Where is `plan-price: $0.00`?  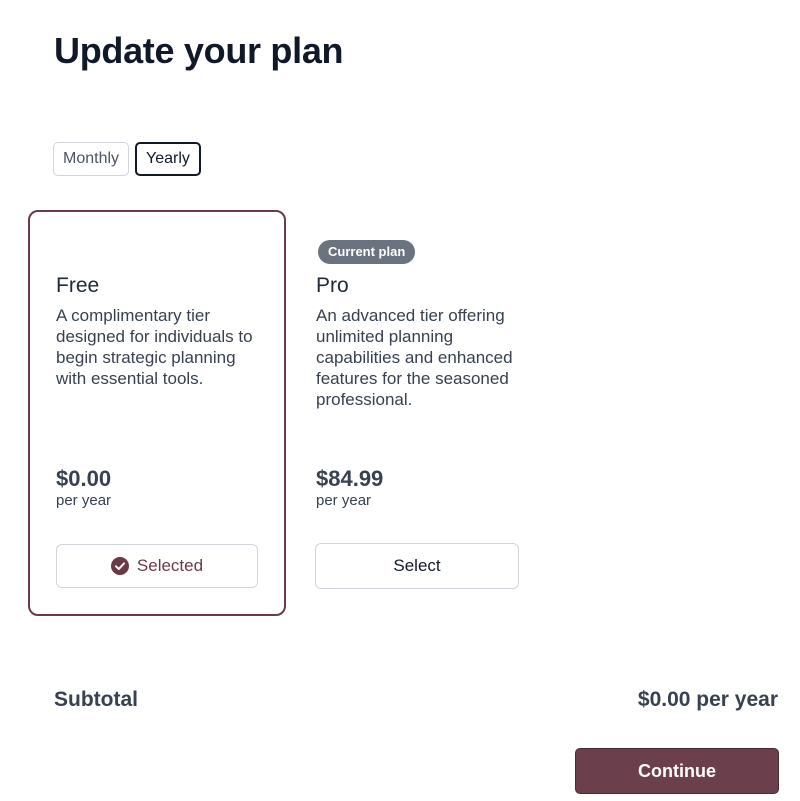
plan-price: $0.00 is located at coordinates (84, 478).